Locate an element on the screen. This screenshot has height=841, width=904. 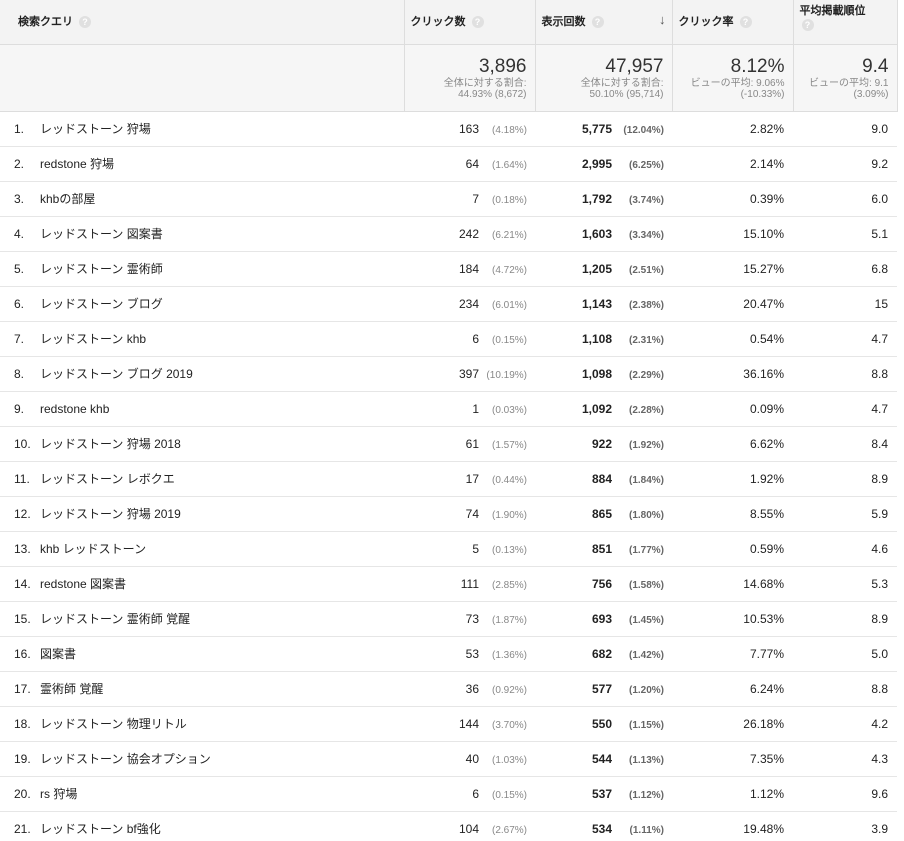
header-clicks: クリック数? is located at coordinates (470, 22).